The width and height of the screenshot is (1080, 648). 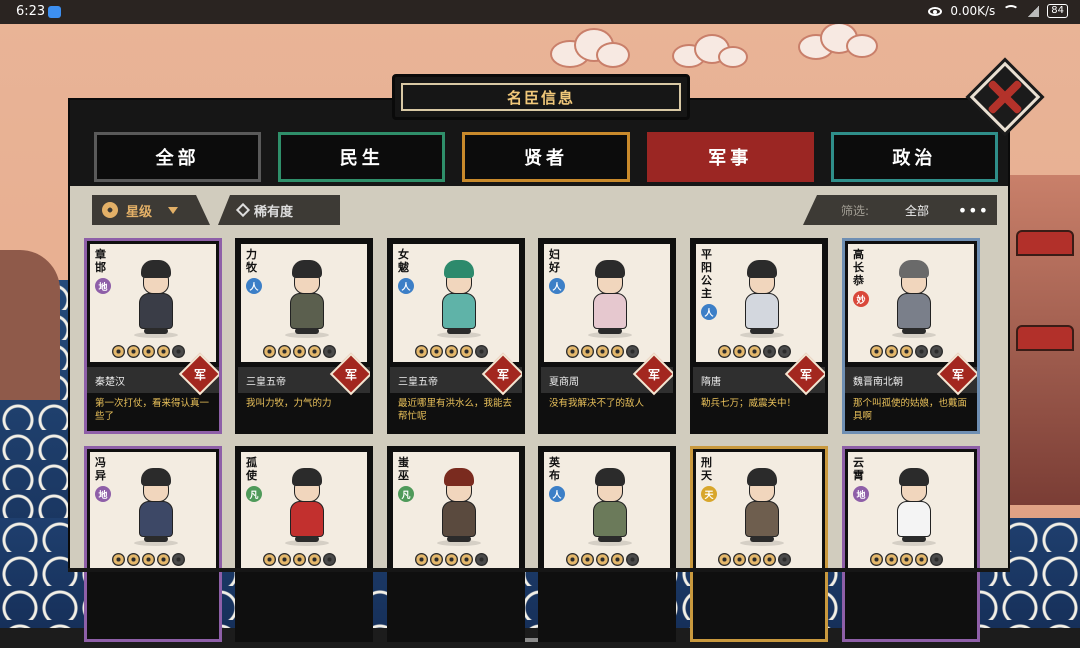 I want to click on minister-card: 平阳公主人隋唐 军勒兵七万；威震关中！, so click(x=759, y=336).